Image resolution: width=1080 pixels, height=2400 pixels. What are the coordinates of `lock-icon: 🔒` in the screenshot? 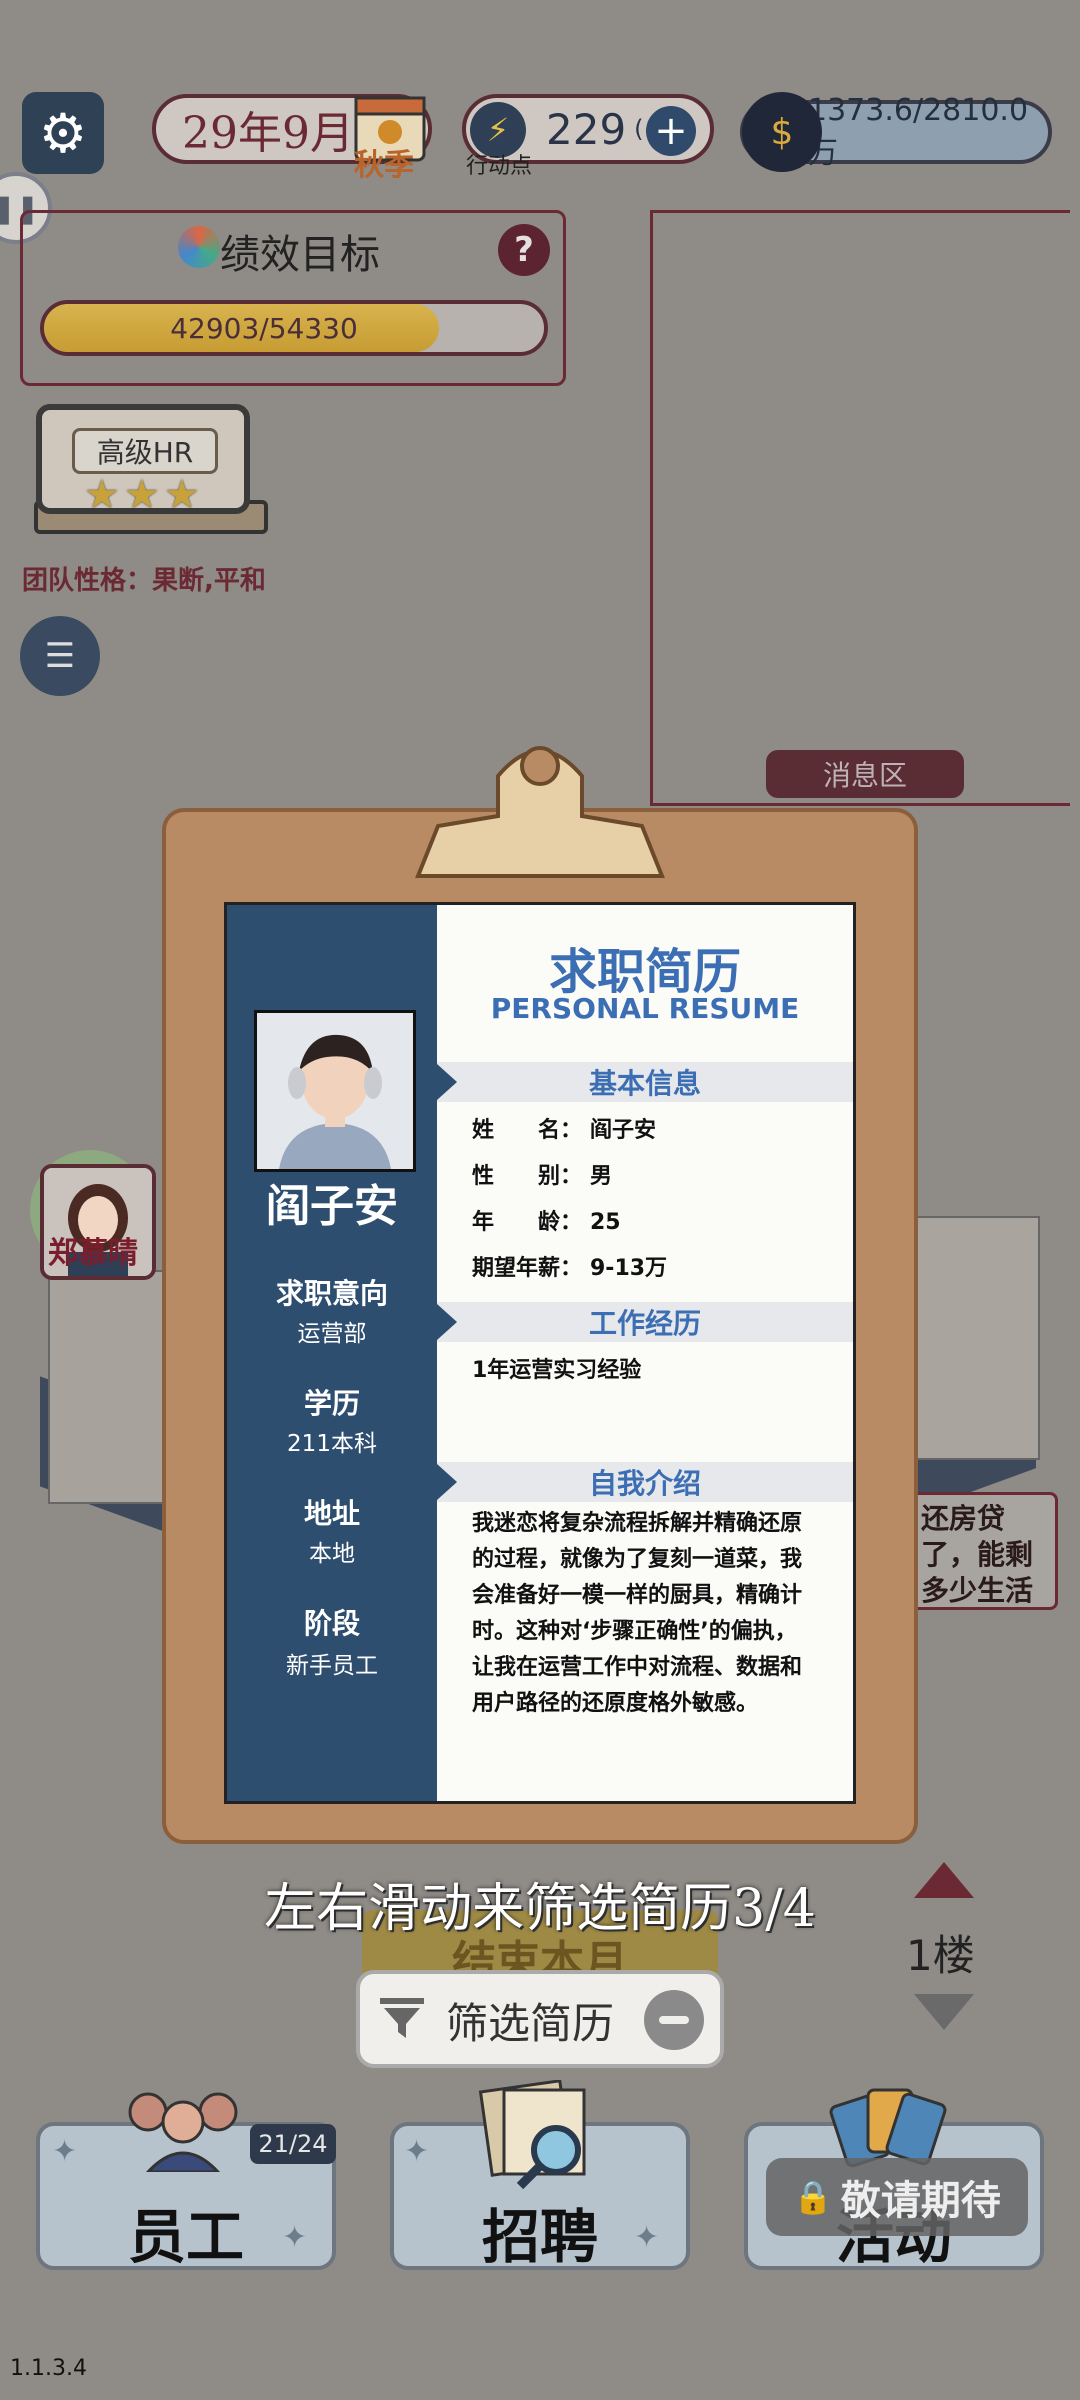 It's located at (813, 2197).